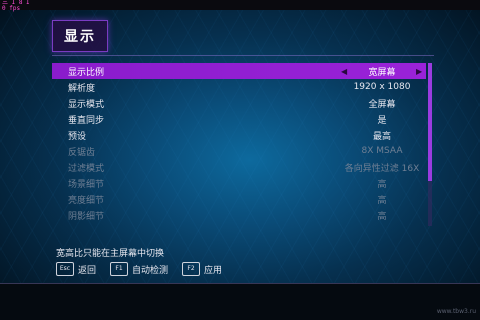  I want to click on hint-text: 宽高比只能在主屏幕中切换, so click(110, 254).